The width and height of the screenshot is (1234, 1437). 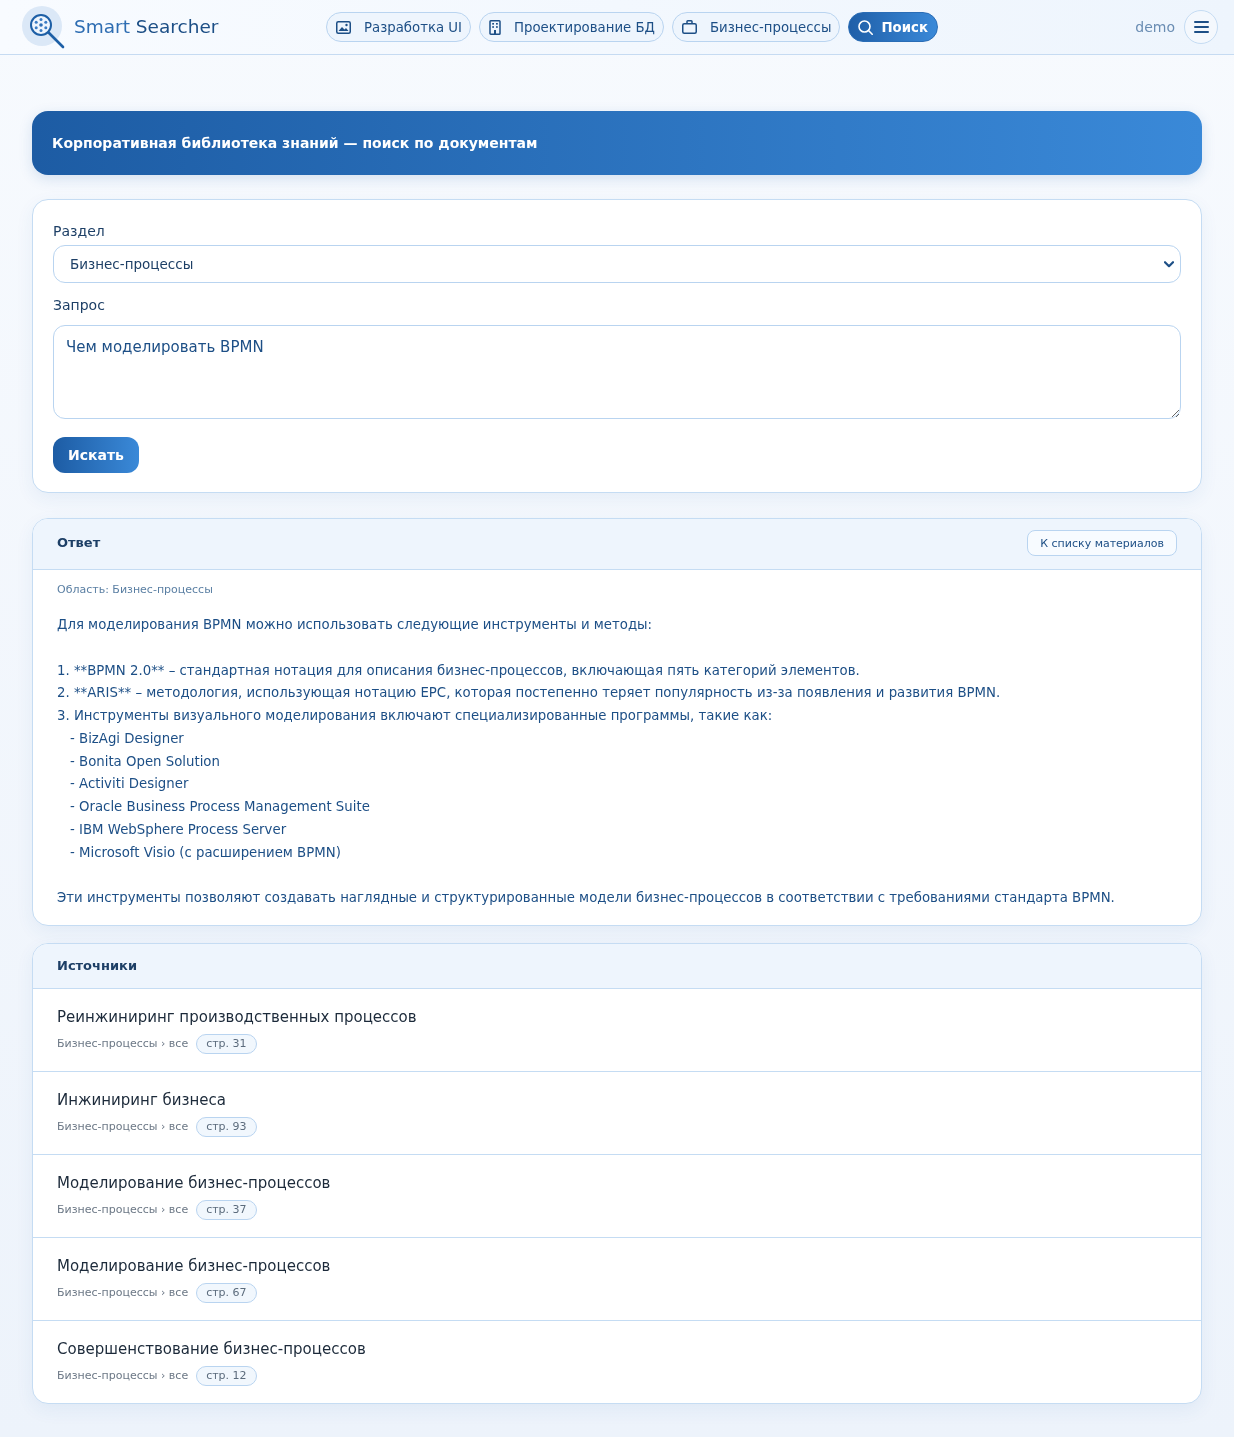 I want to click on page-badge: стр. 12, so click(x=226, y=1375).